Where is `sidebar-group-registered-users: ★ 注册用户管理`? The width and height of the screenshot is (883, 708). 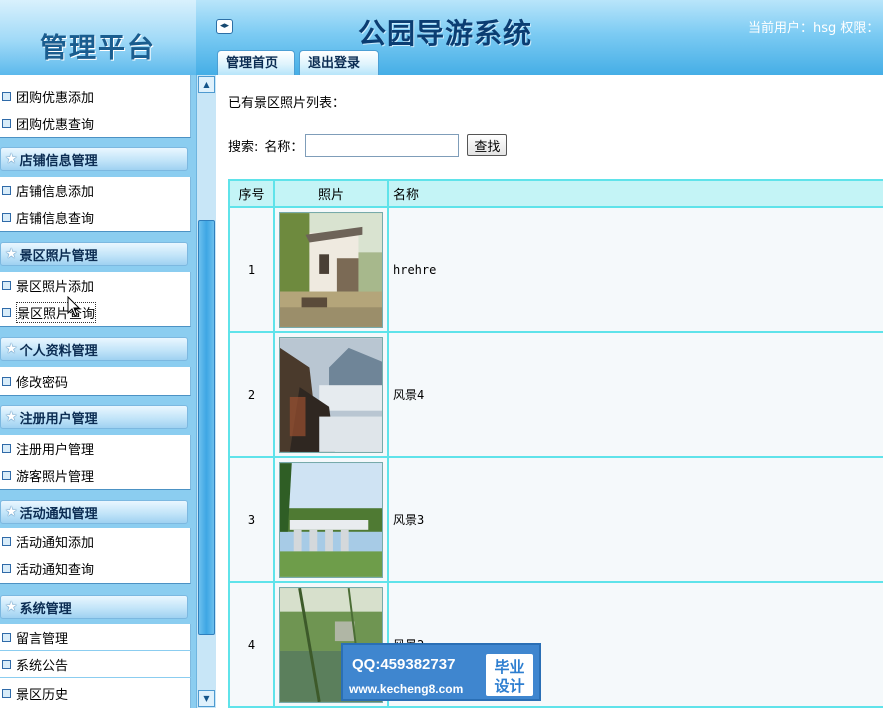 sidebar-group-registered-users: ★ 注册用户管理 is located at coordinates (94, 417).